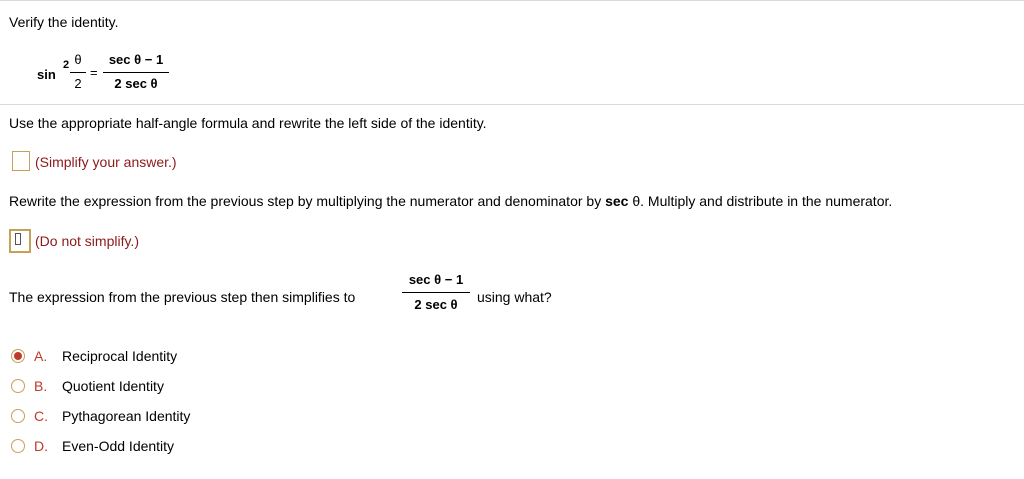 This screenshot has height=479, width=1024. Describe the element at coordinates (18, 446) in the screenshot. I see `option-d-radio` at that location.